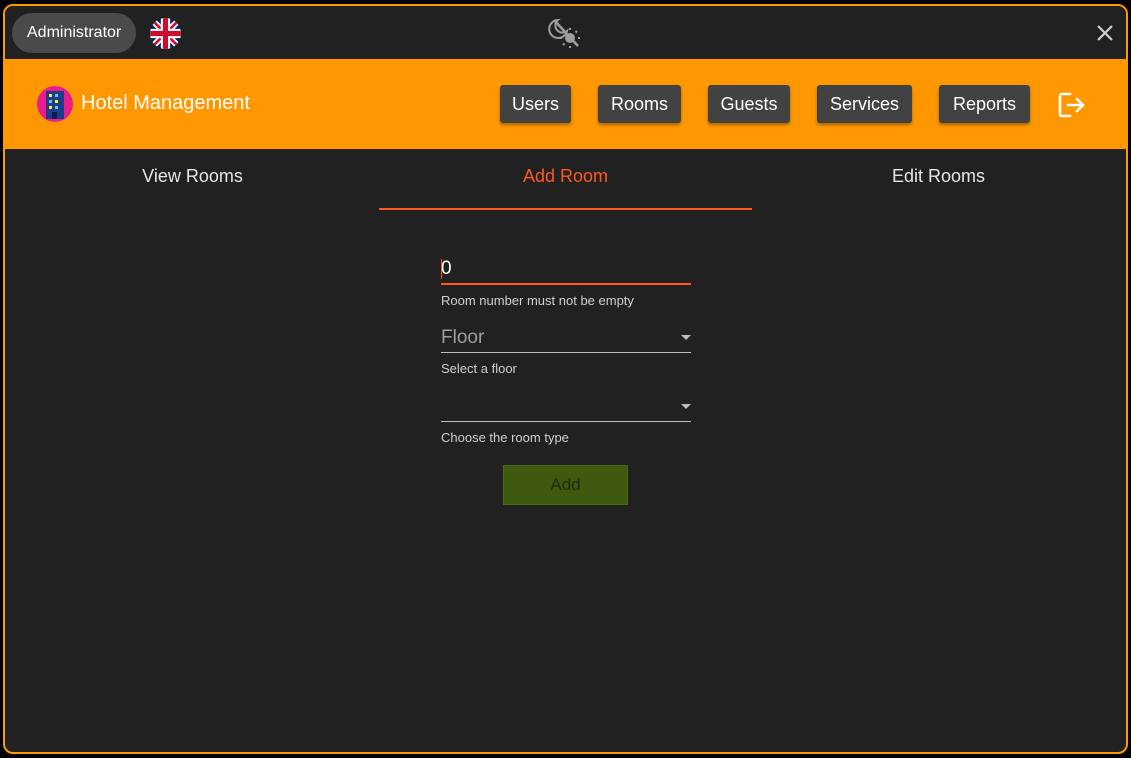 Image resolution: width=1131 pixels, height=758 pixels. Describe the element at coordinates (566, 269) in the screenshot. I see `room-number-input: 0` at that location.